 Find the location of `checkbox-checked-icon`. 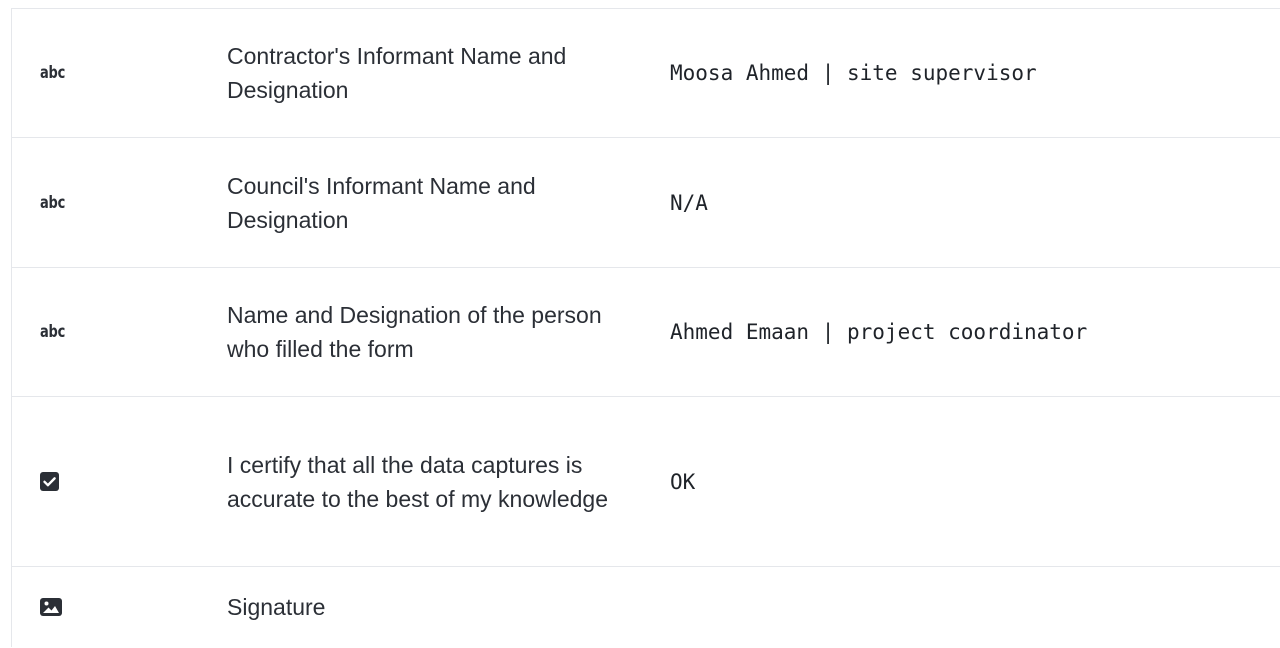

checkbox-checked-icon is located at coordinates (49, 481).